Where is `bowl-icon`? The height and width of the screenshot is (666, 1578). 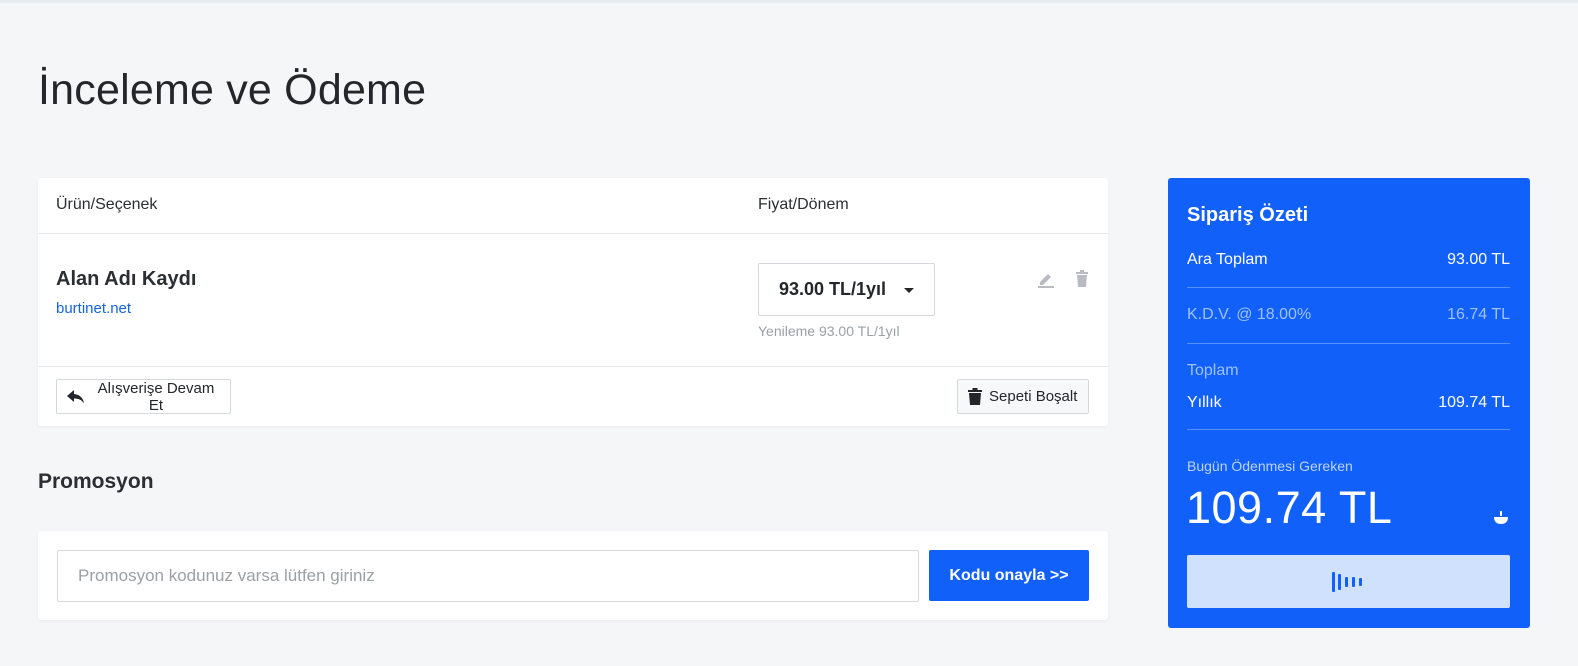
bowl-icon is located at coordinates (1501, 517).